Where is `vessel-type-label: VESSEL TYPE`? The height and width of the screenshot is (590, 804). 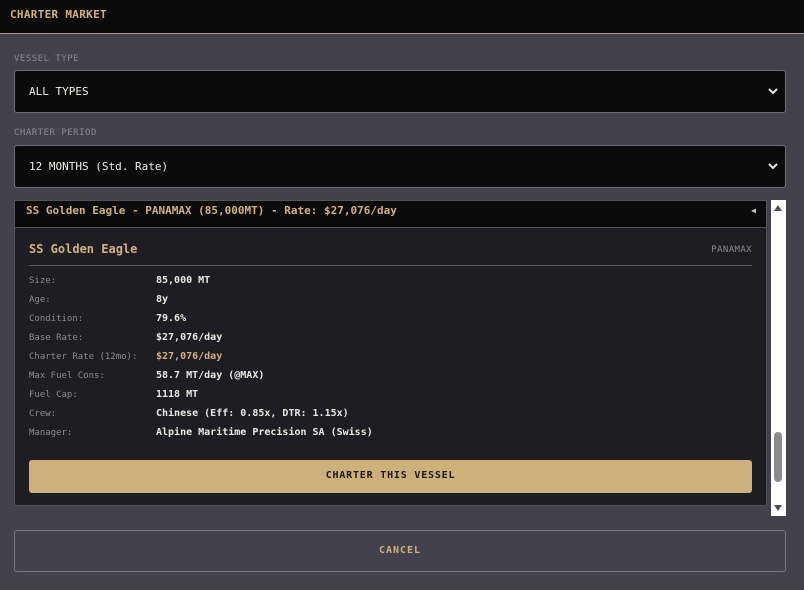
vessel-type-label: VESSEL TYPE is located at coordinates (47, 59).